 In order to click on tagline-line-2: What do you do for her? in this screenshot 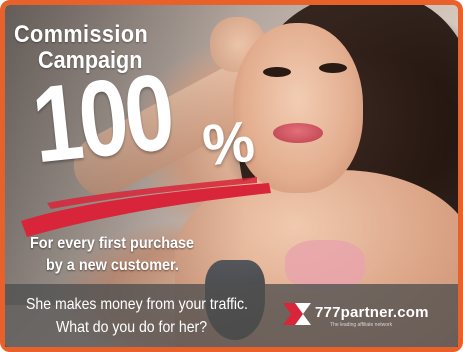, I will do `click(132, 327)`.